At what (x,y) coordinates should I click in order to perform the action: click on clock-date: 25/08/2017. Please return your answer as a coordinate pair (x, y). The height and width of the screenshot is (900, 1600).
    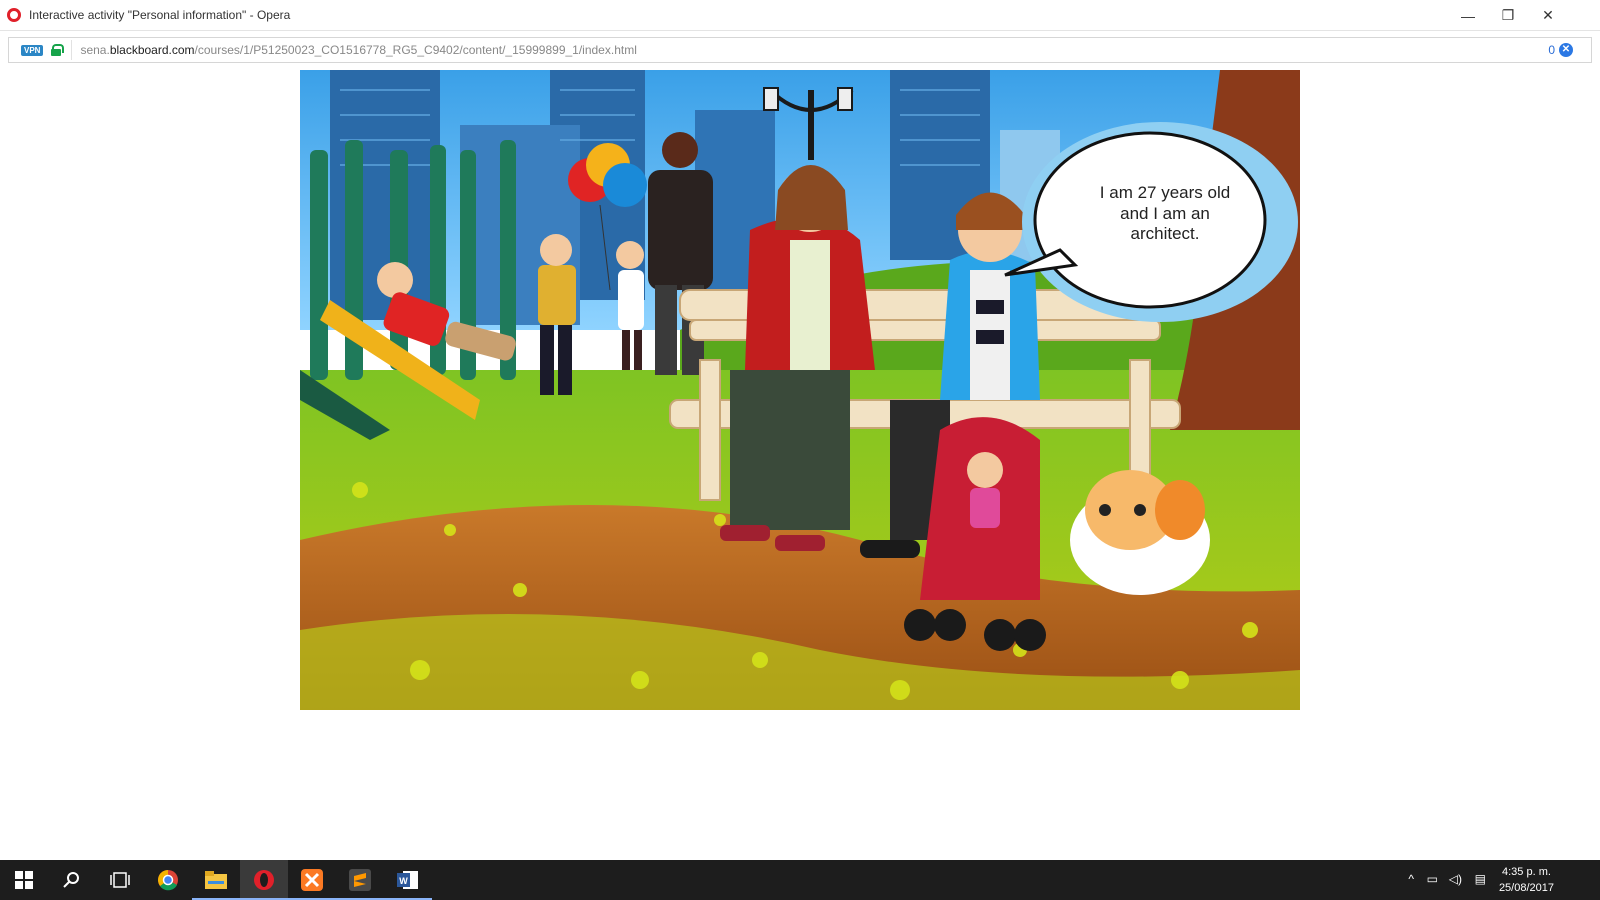
    Looking at the image, I should click on (1526, 888).